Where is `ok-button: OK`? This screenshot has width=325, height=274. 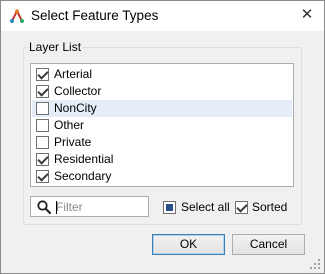
ok-button: OK is located at coordinates (188, 244).